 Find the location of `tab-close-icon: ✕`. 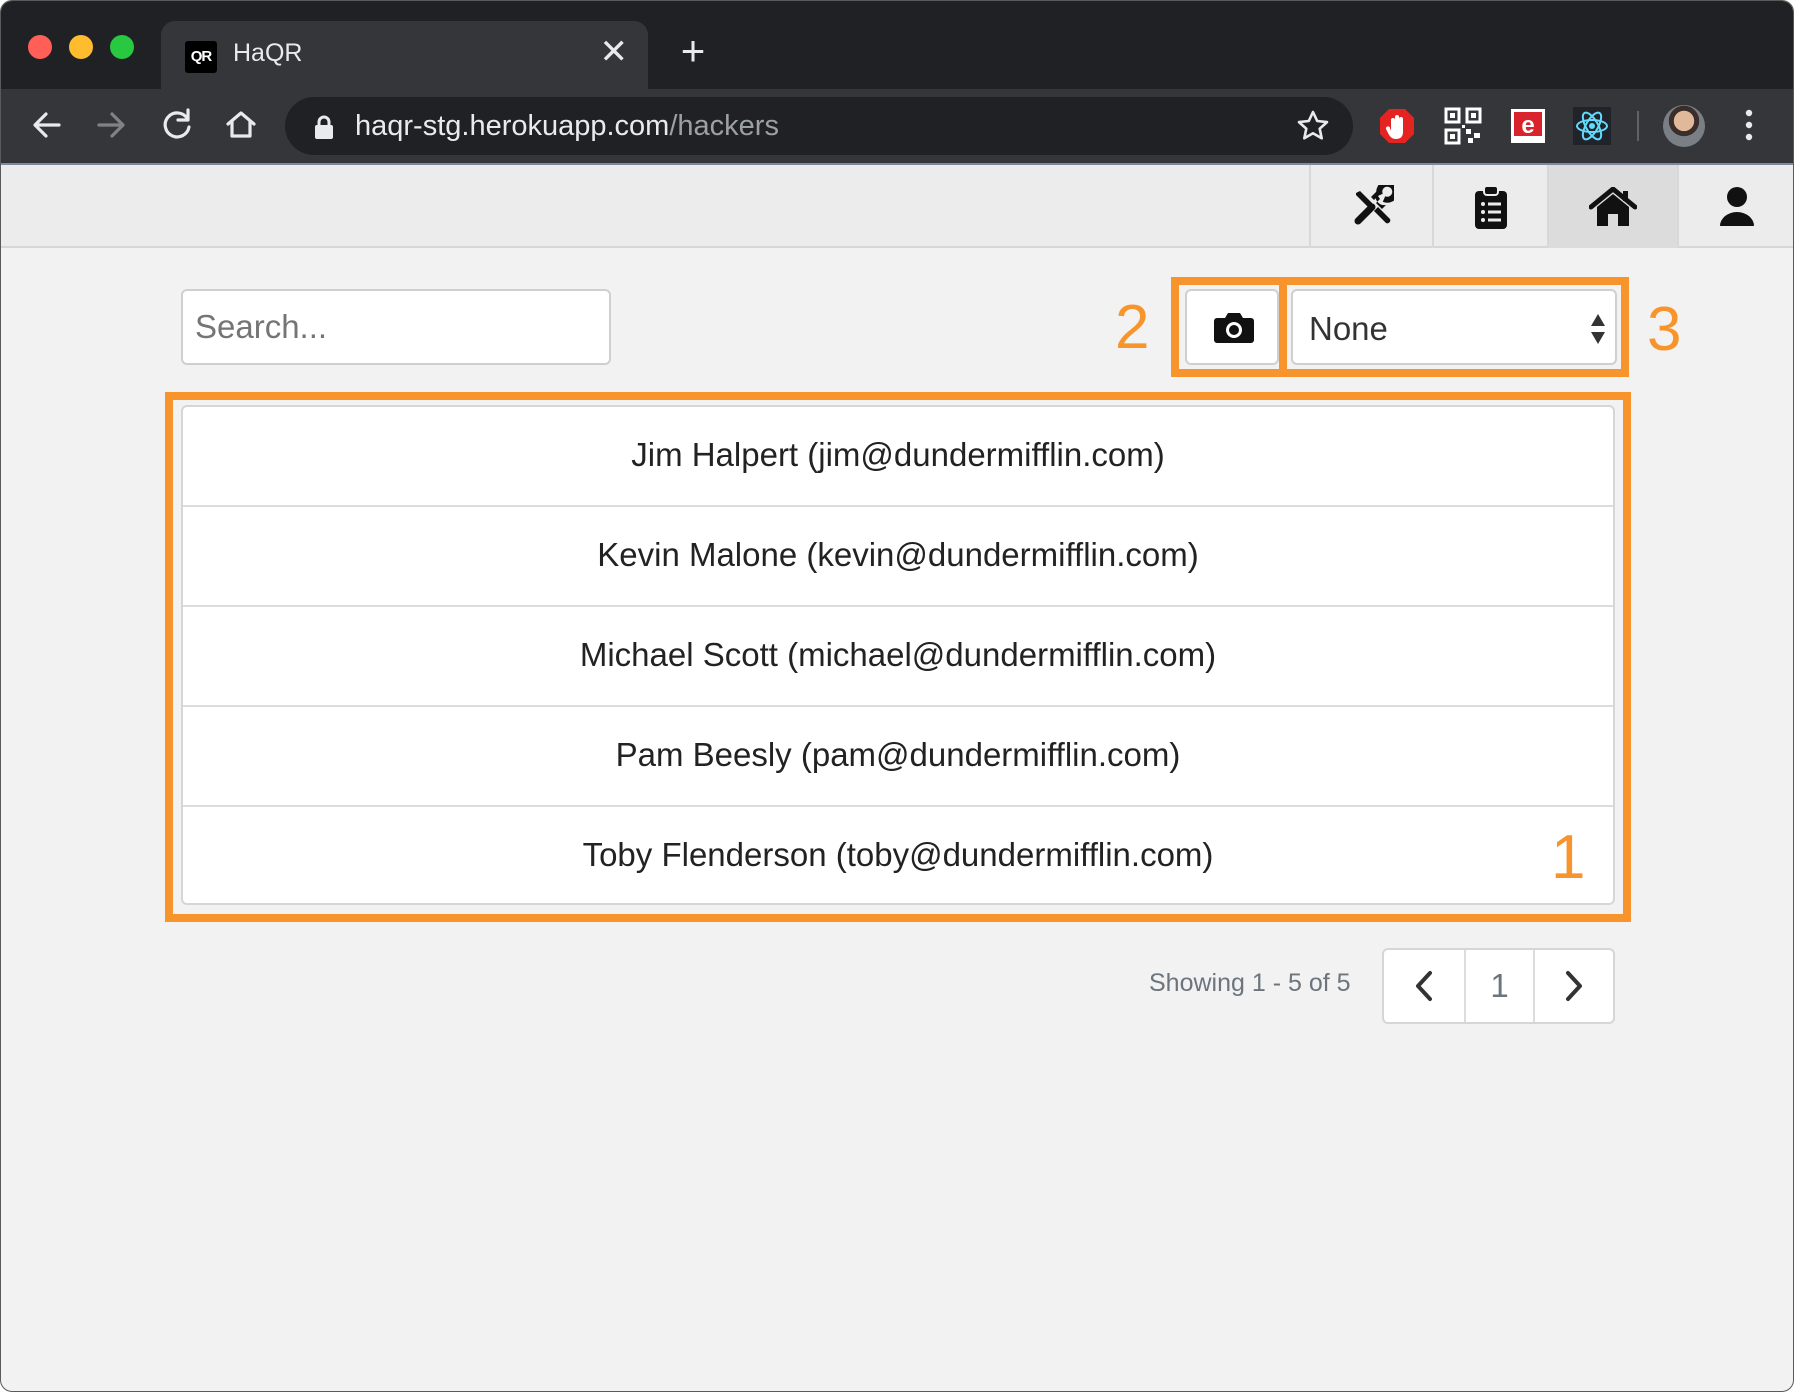

tab-close-icon: ✕ is located at coordinates (614, 52).